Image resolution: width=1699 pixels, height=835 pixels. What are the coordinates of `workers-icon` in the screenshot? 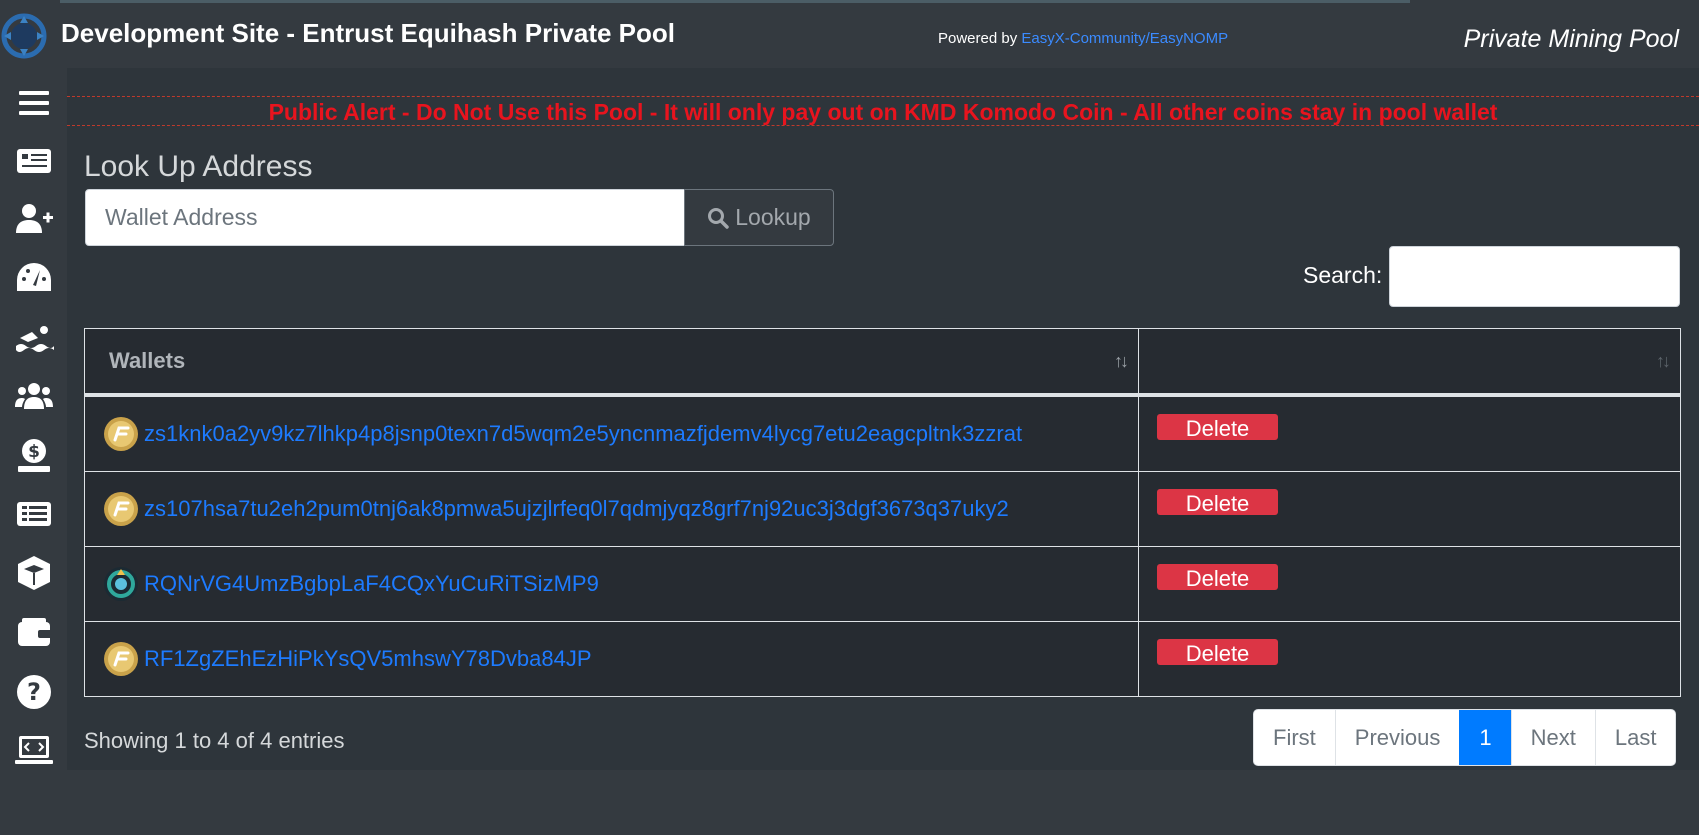 It's located at (34, 396).